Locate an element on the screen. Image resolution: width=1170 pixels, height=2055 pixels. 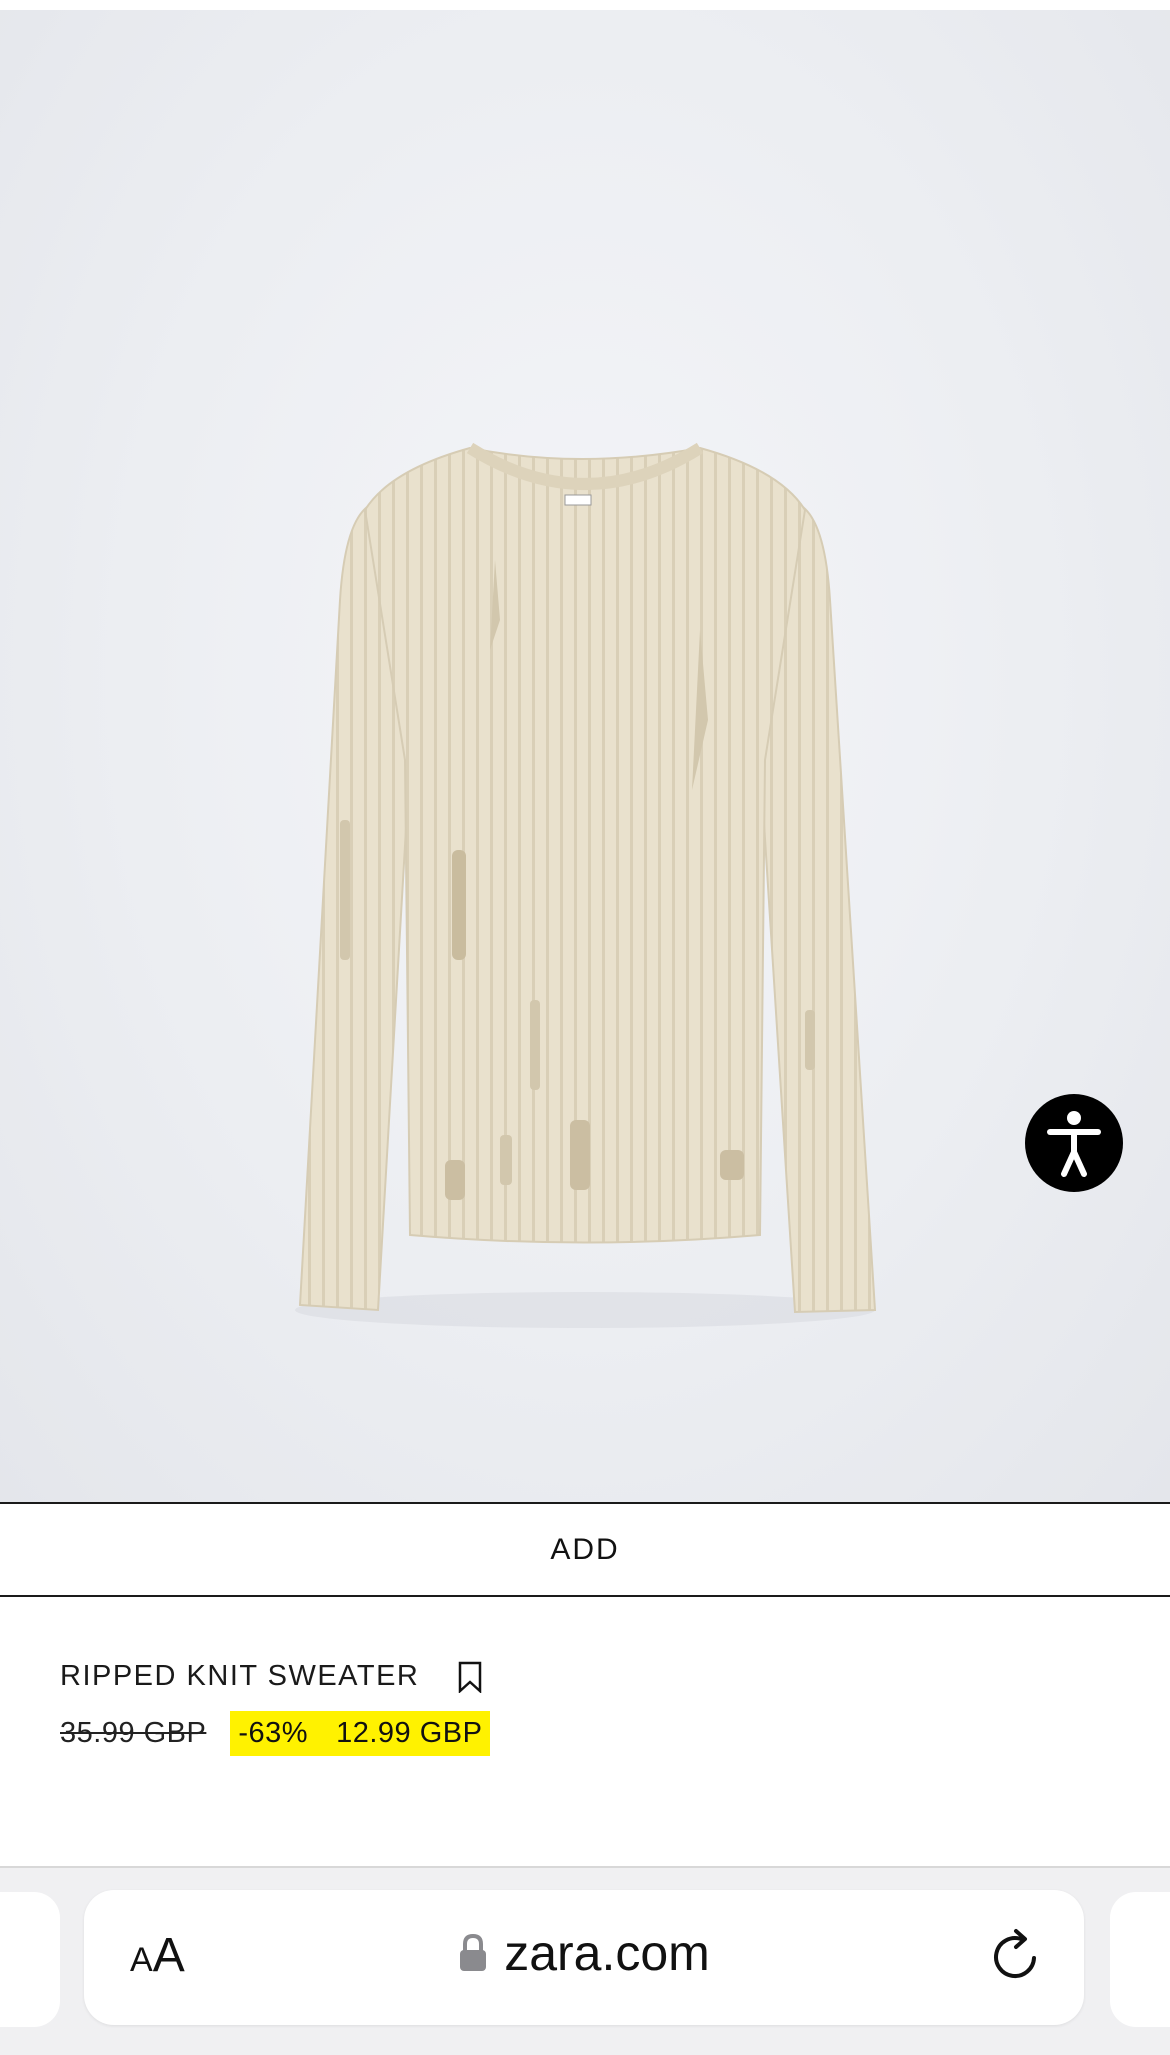
product-title: RIPPED KNIT SWEATER is located at coordinates (240, 1676).